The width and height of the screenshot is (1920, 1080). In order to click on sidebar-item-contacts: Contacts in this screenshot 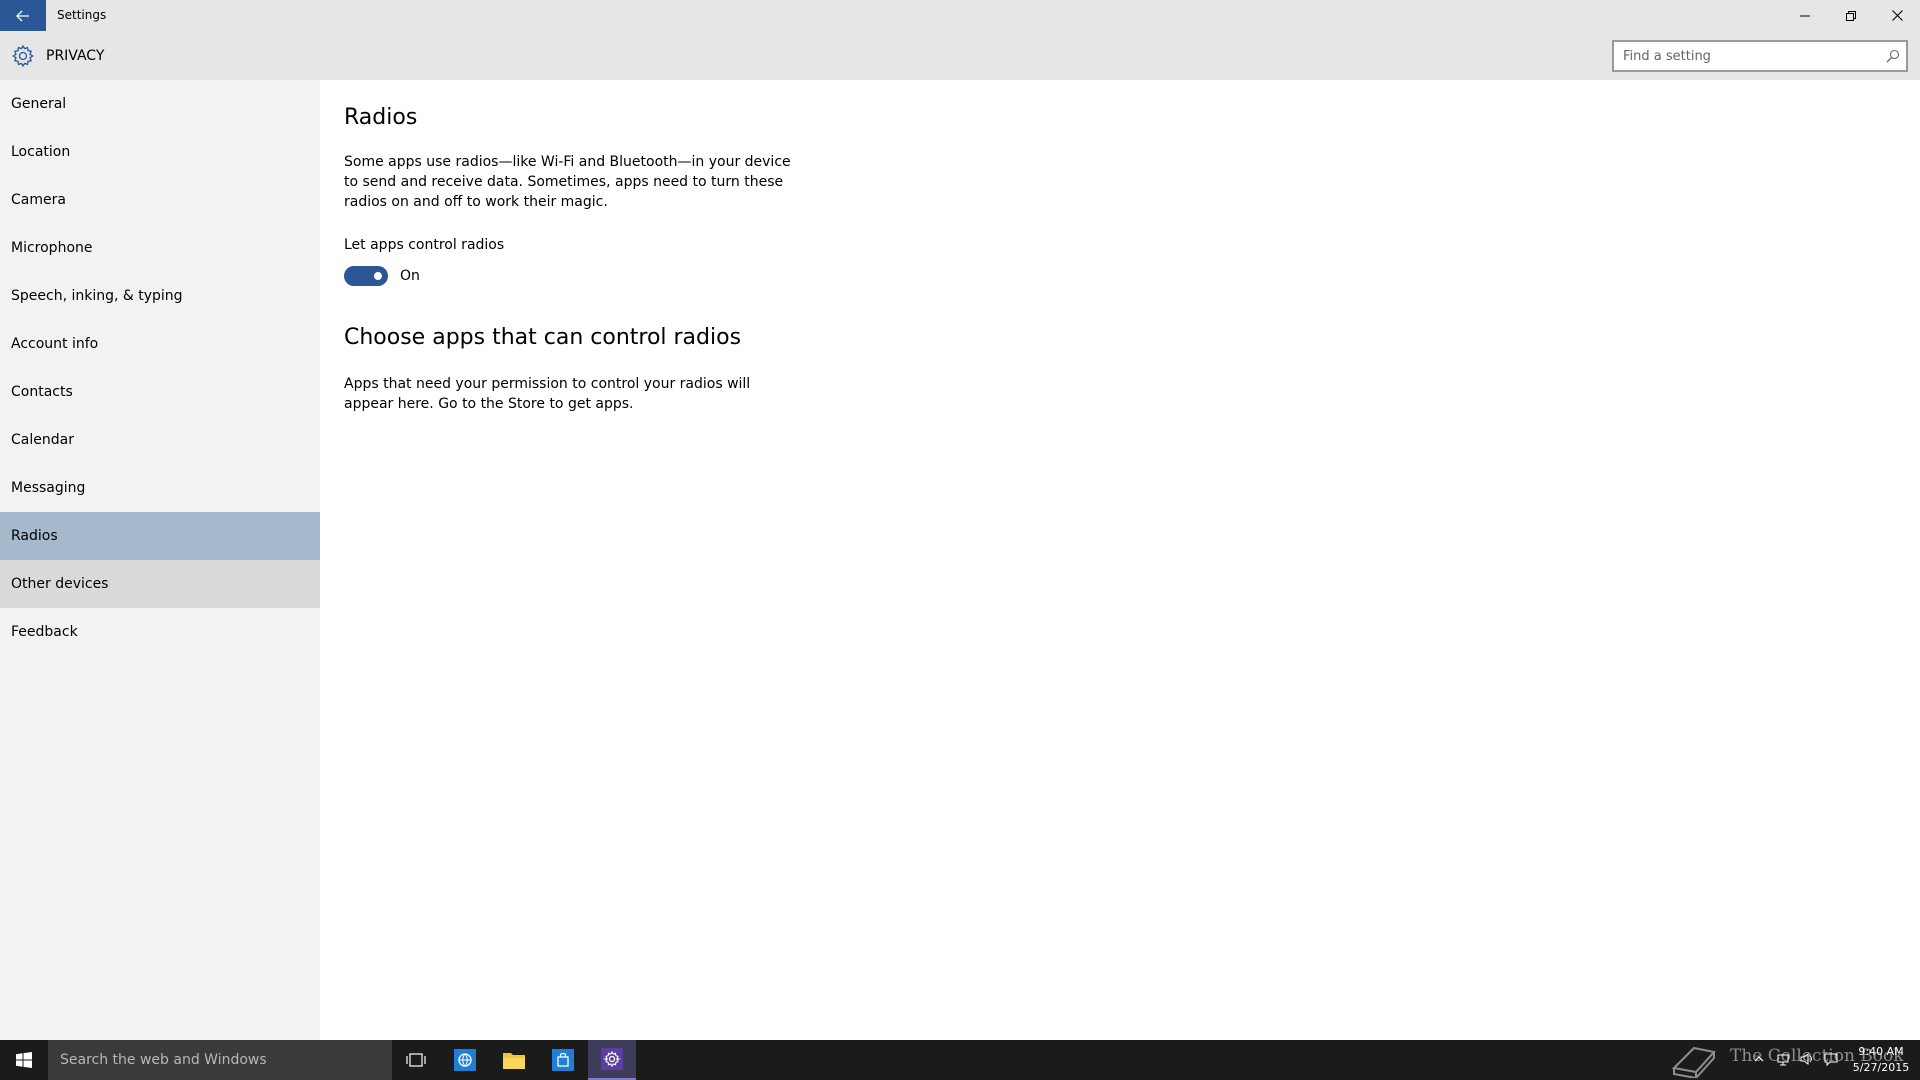, I will do `click(160, 392)`.